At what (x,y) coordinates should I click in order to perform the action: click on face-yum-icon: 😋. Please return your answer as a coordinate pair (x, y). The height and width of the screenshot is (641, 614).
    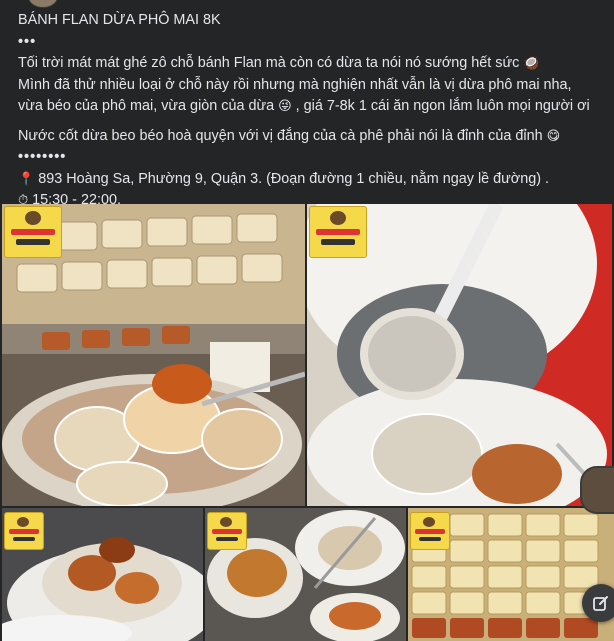
    Looking at the image, I should click on (553, 136).